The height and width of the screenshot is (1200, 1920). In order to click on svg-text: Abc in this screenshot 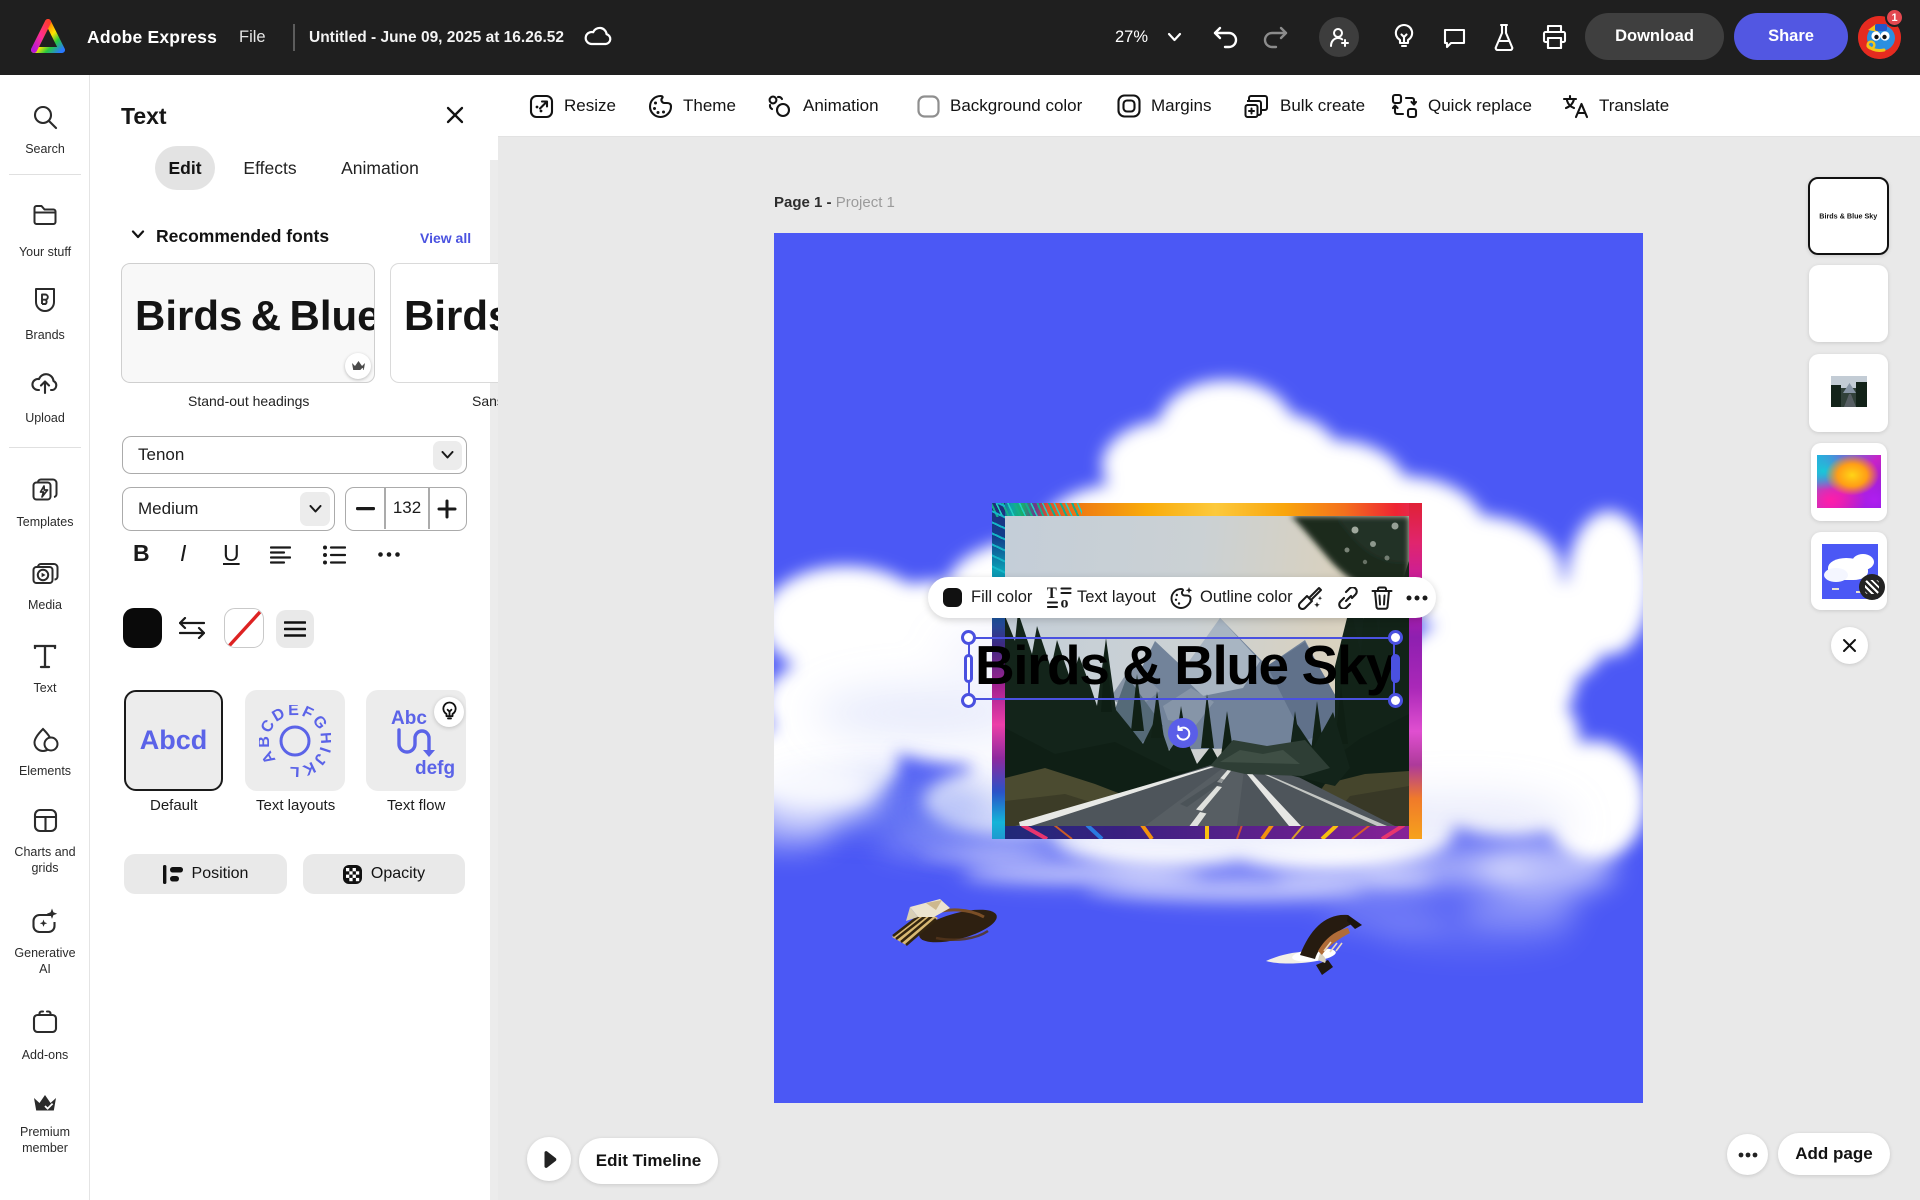, I will do `click(409, 718)`.